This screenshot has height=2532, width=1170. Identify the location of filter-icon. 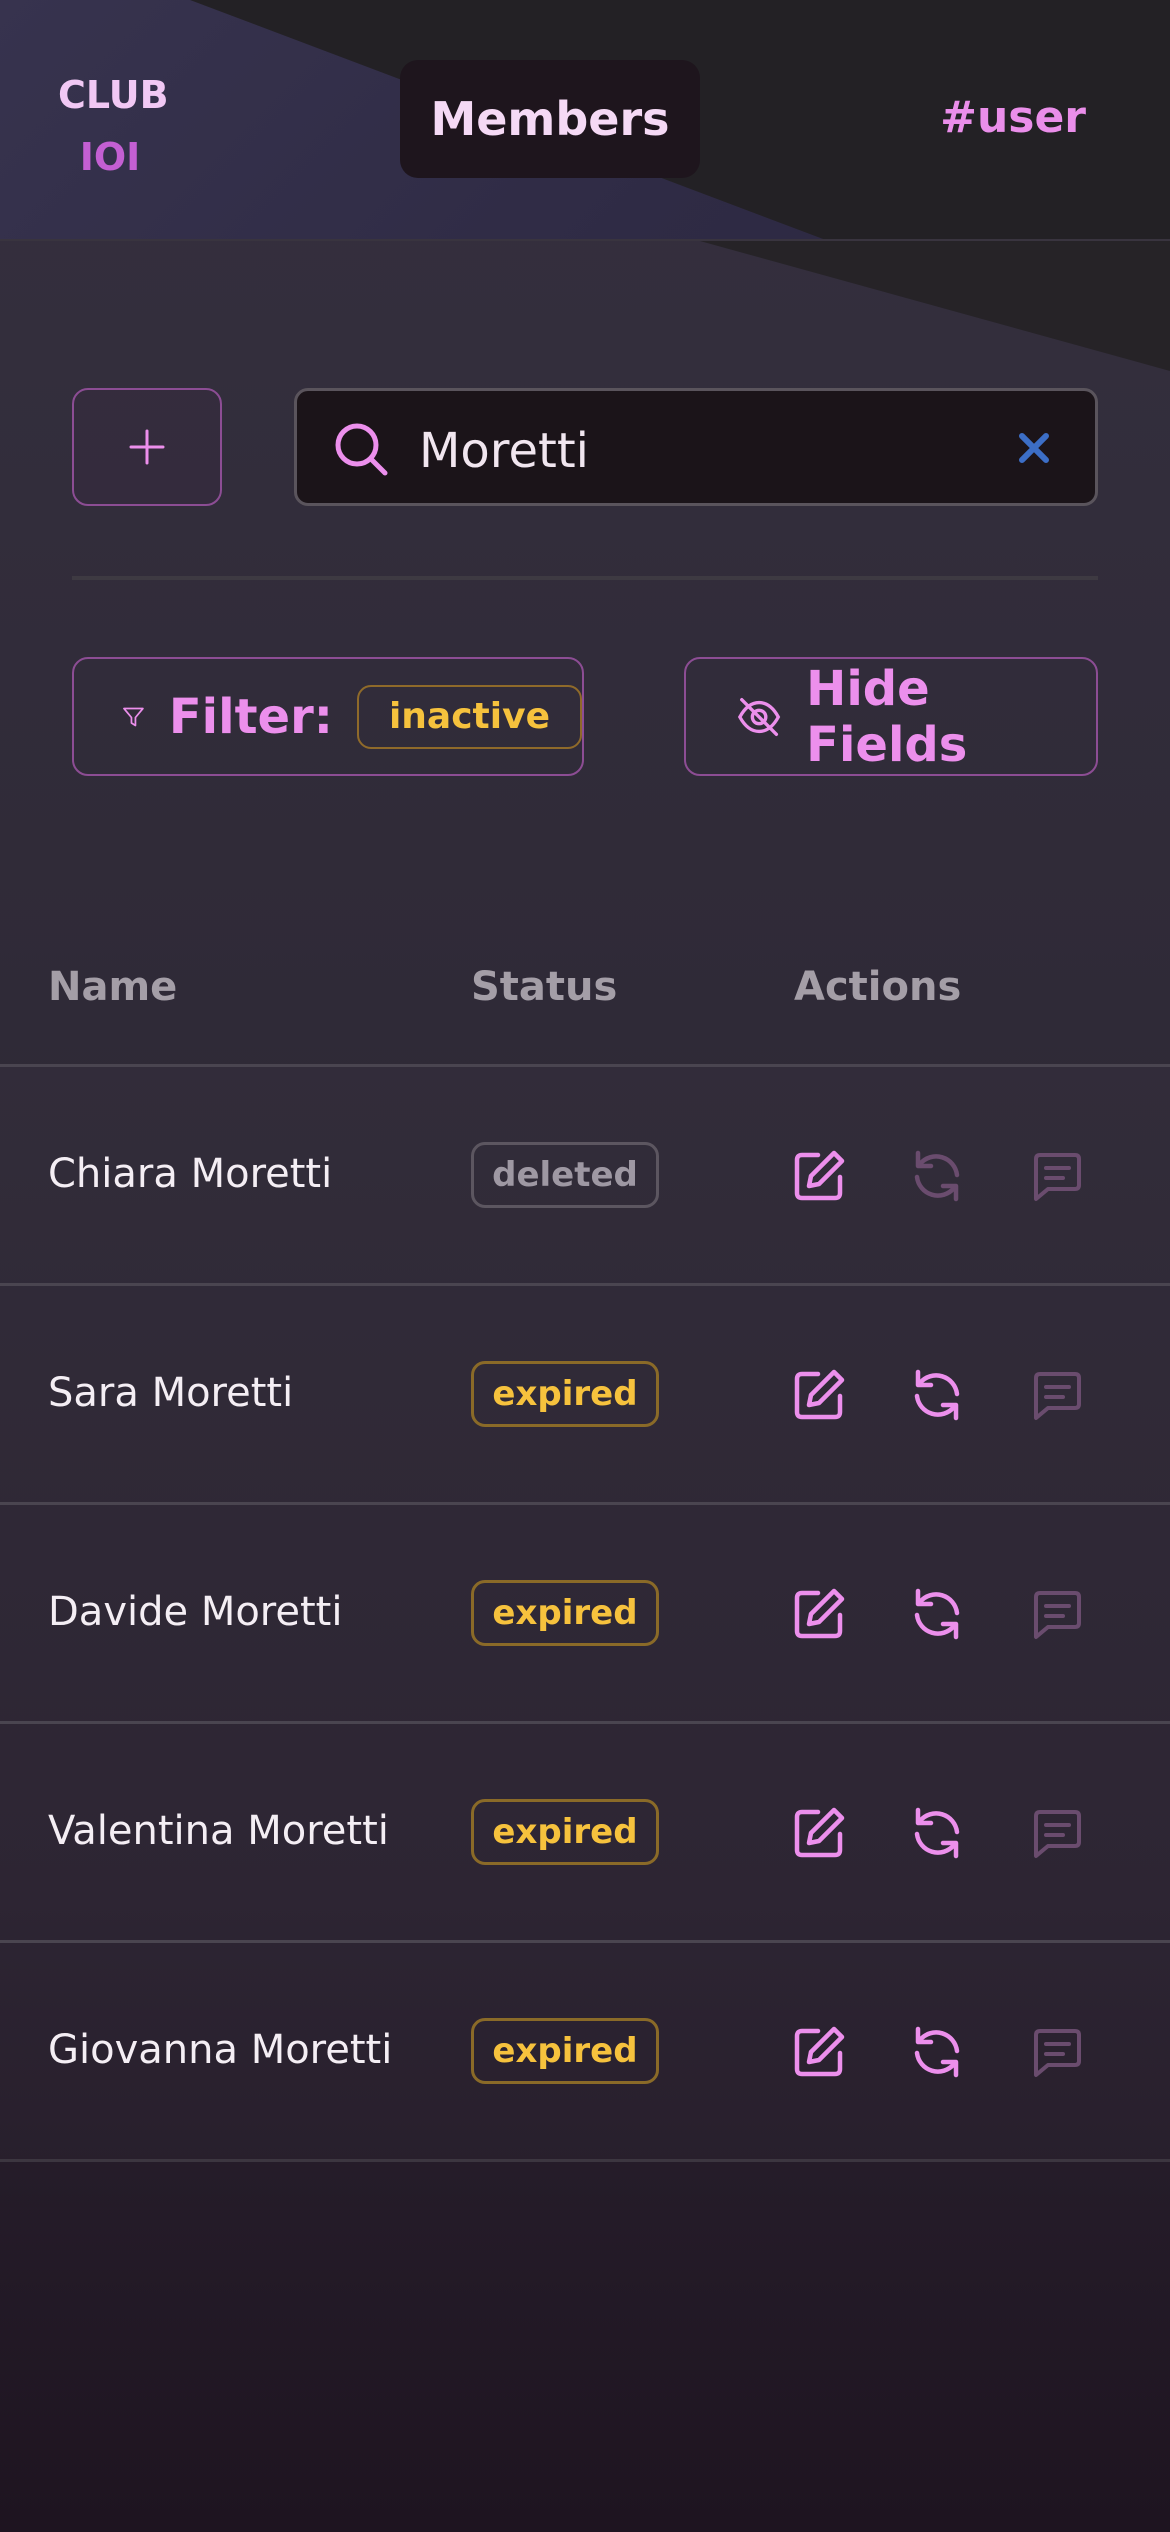
(133, 716).